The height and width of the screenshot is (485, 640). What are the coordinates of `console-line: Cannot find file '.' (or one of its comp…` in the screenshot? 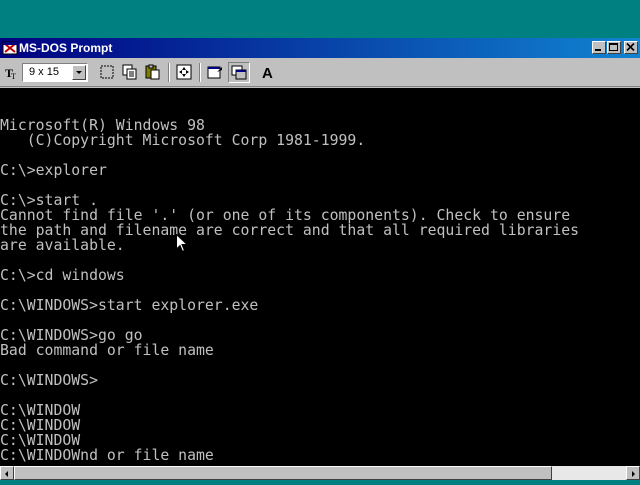 It's located at (285, 215).